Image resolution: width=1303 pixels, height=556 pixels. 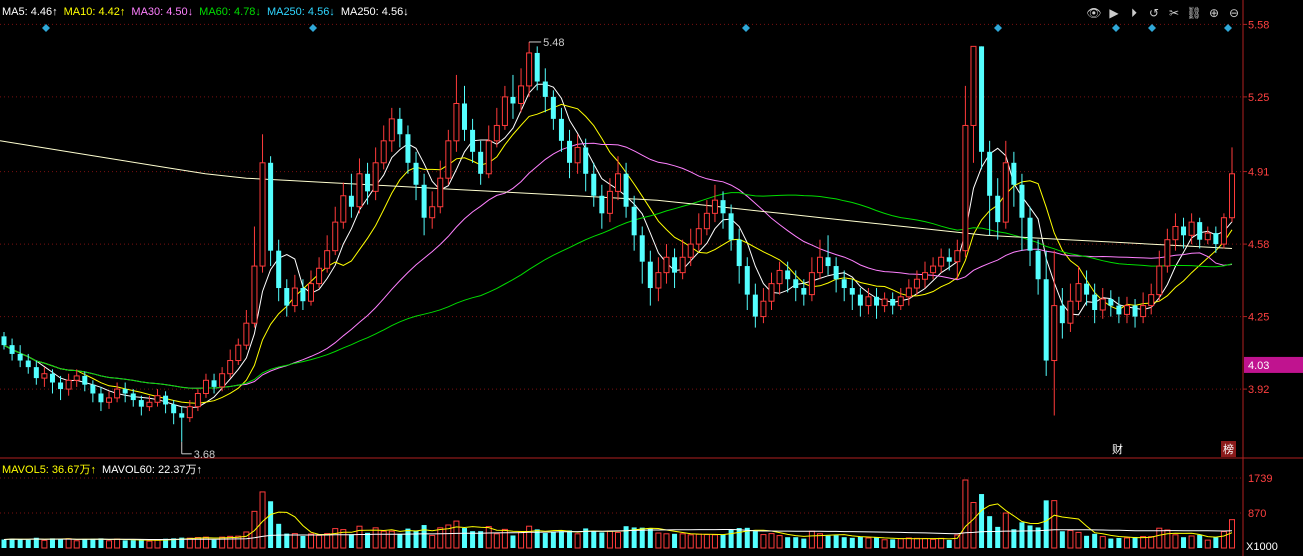 What do you see at coordinates (1258, 25) in the screenshot?
I see `y-tick-label: 5.58` at bounding box center [1258, 25].